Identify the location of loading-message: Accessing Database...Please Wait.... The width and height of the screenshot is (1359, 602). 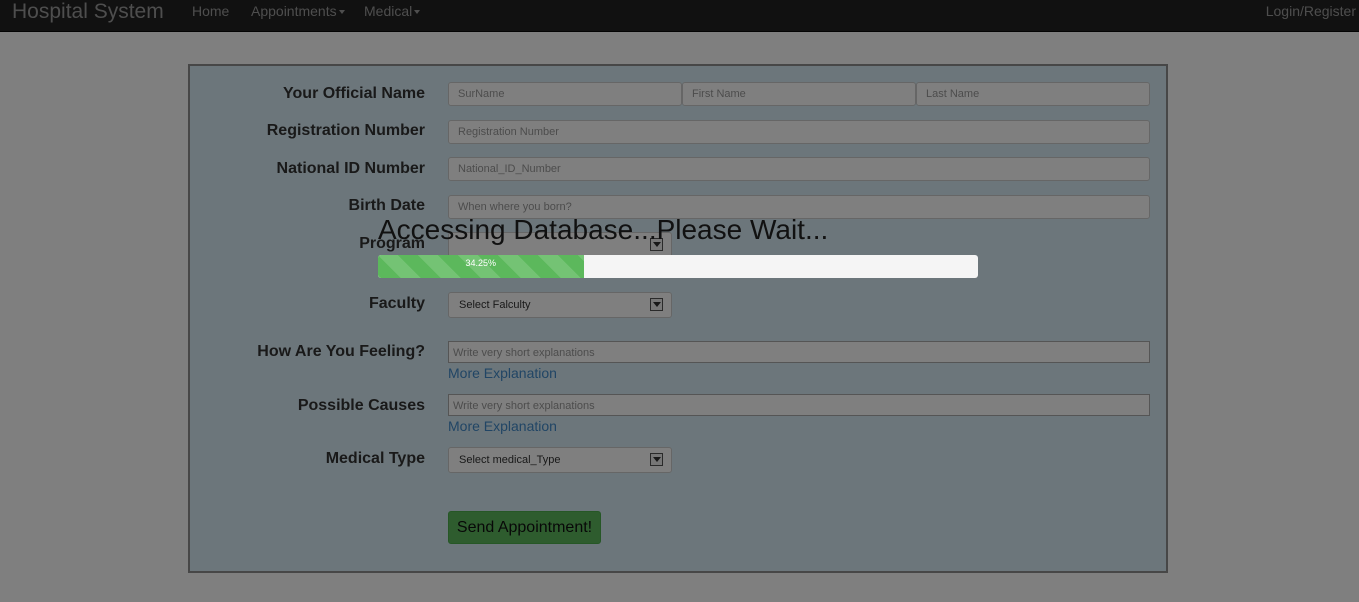
(603, 229).